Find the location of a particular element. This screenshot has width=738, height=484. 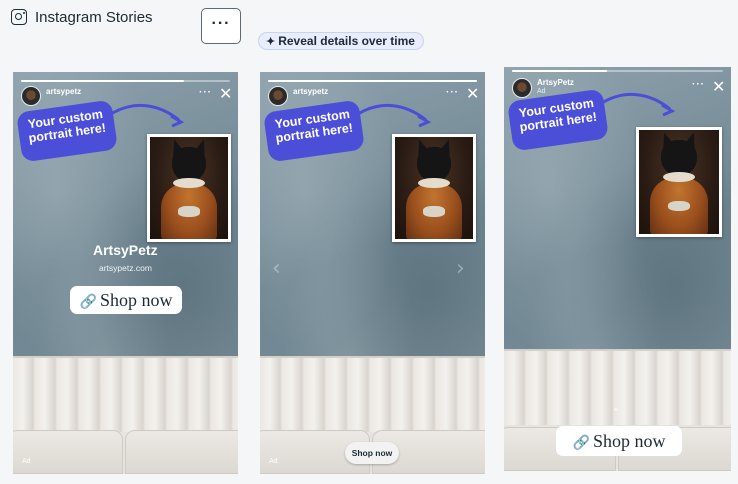

next-chevron-icon: › is located at coordinates (460, 268).